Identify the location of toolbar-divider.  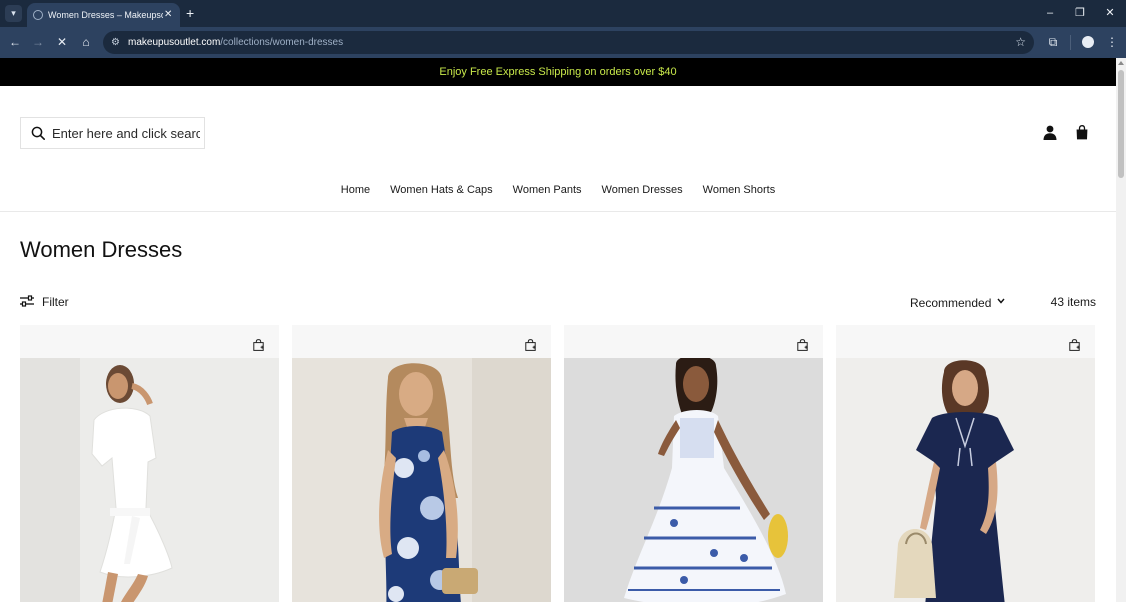
(1070, 42).